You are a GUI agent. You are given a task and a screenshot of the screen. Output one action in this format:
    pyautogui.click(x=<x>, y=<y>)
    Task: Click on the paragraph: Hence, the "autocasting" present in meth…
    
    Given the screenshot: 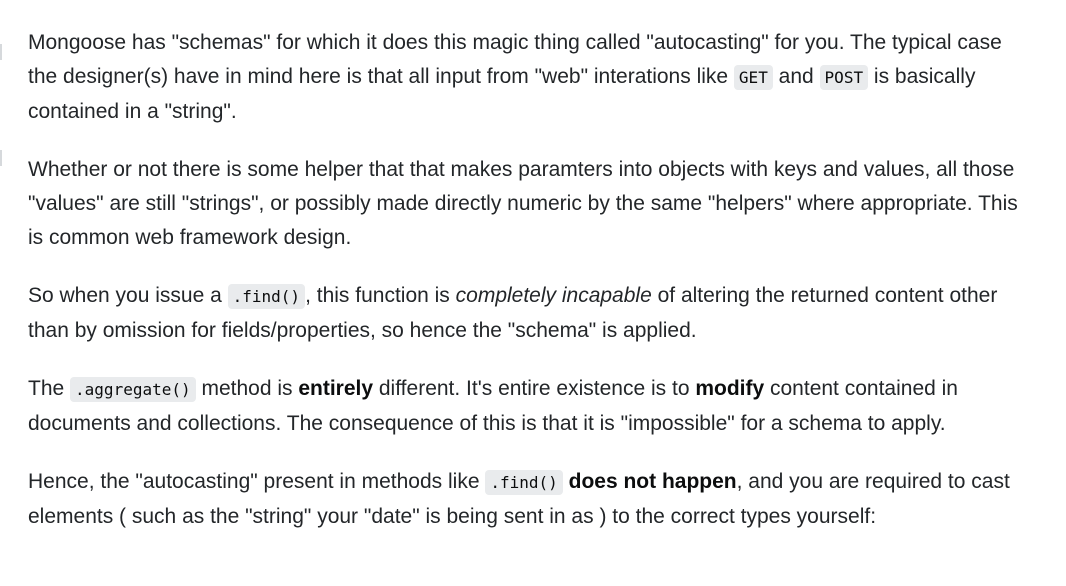 What is the action you would take?
    pyautogui.click(x=528, y=499)
    